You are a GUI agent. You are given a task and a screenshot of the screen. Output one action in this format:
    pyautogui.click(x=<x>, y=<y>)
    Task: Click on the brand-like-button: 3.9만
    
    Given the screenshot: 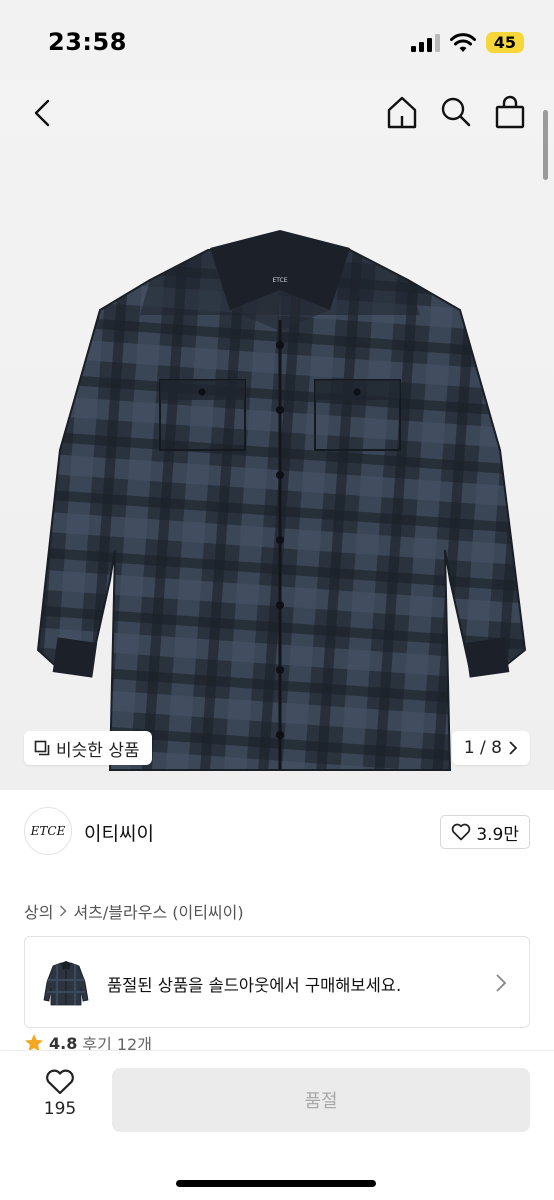 What is the action you would take?
    pyautogui.click(x=485, y=832)
    